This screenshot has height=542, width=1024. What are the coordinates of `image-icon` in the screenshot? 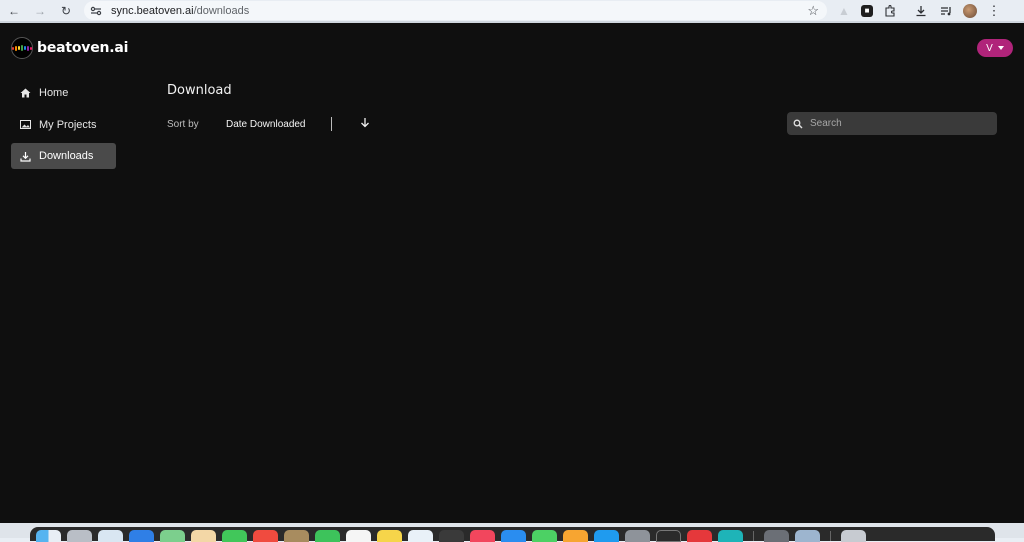 It's located at (25, 125).